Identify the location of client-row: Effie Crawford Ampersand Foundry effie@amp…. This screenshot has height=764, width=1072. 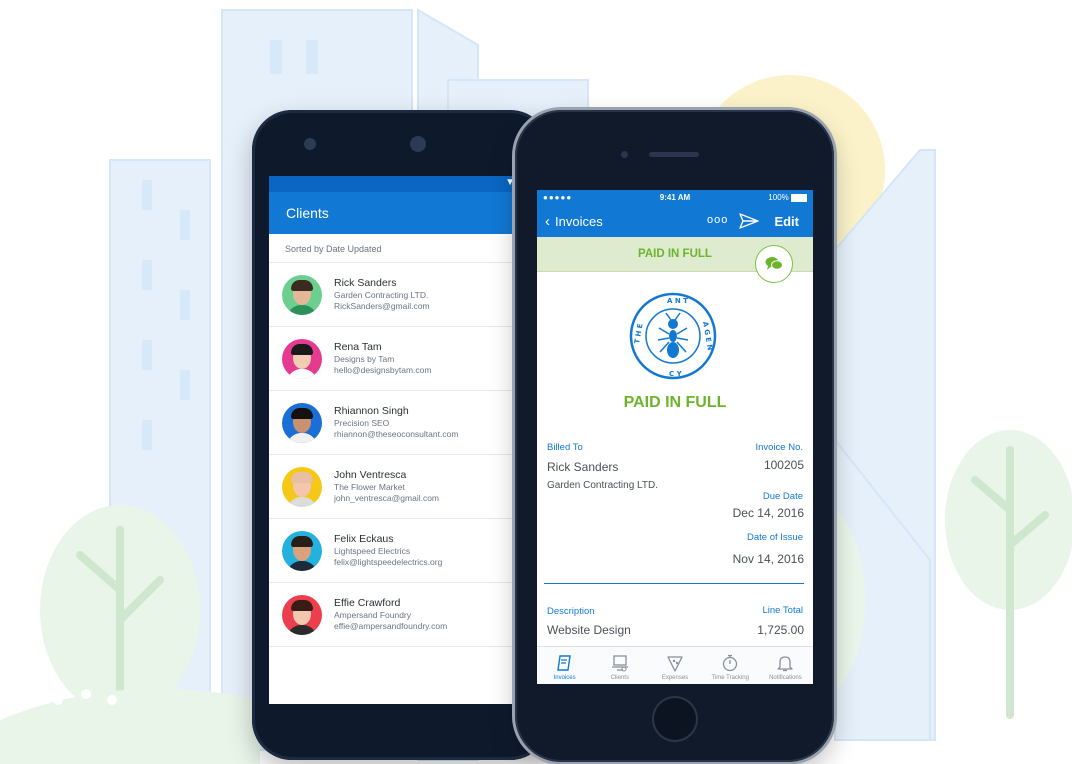
(395, 615).